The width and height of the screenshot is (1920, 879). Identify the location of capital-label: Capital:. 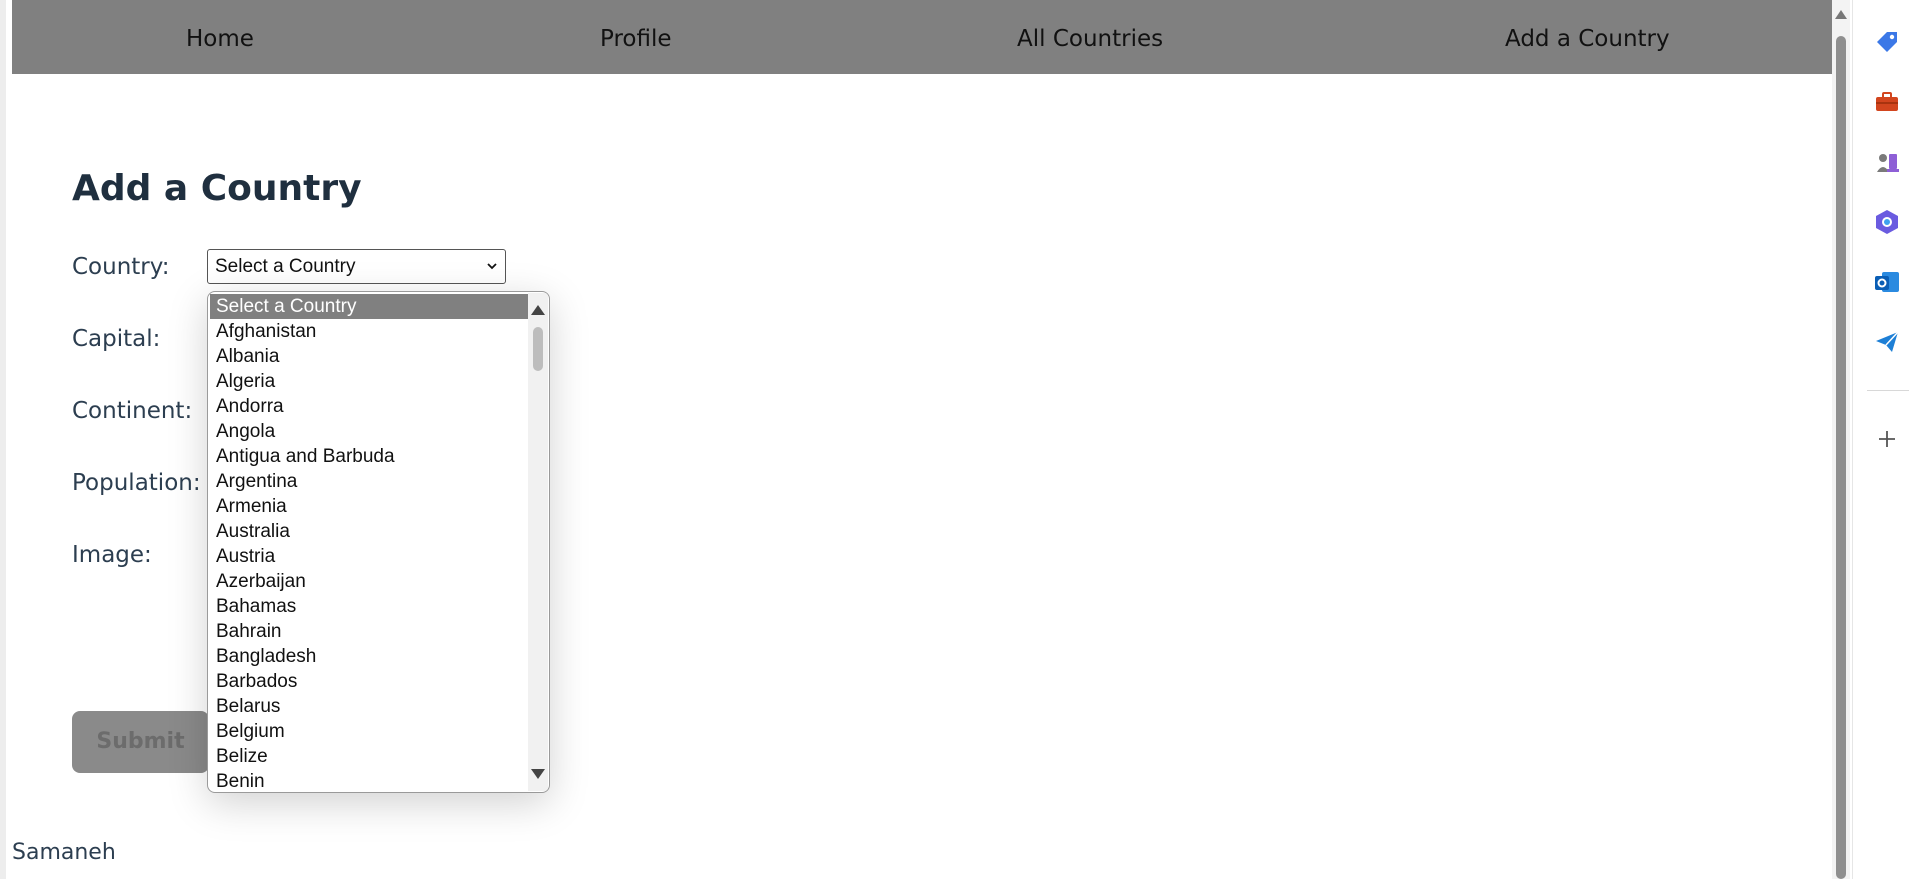
(116, 339).